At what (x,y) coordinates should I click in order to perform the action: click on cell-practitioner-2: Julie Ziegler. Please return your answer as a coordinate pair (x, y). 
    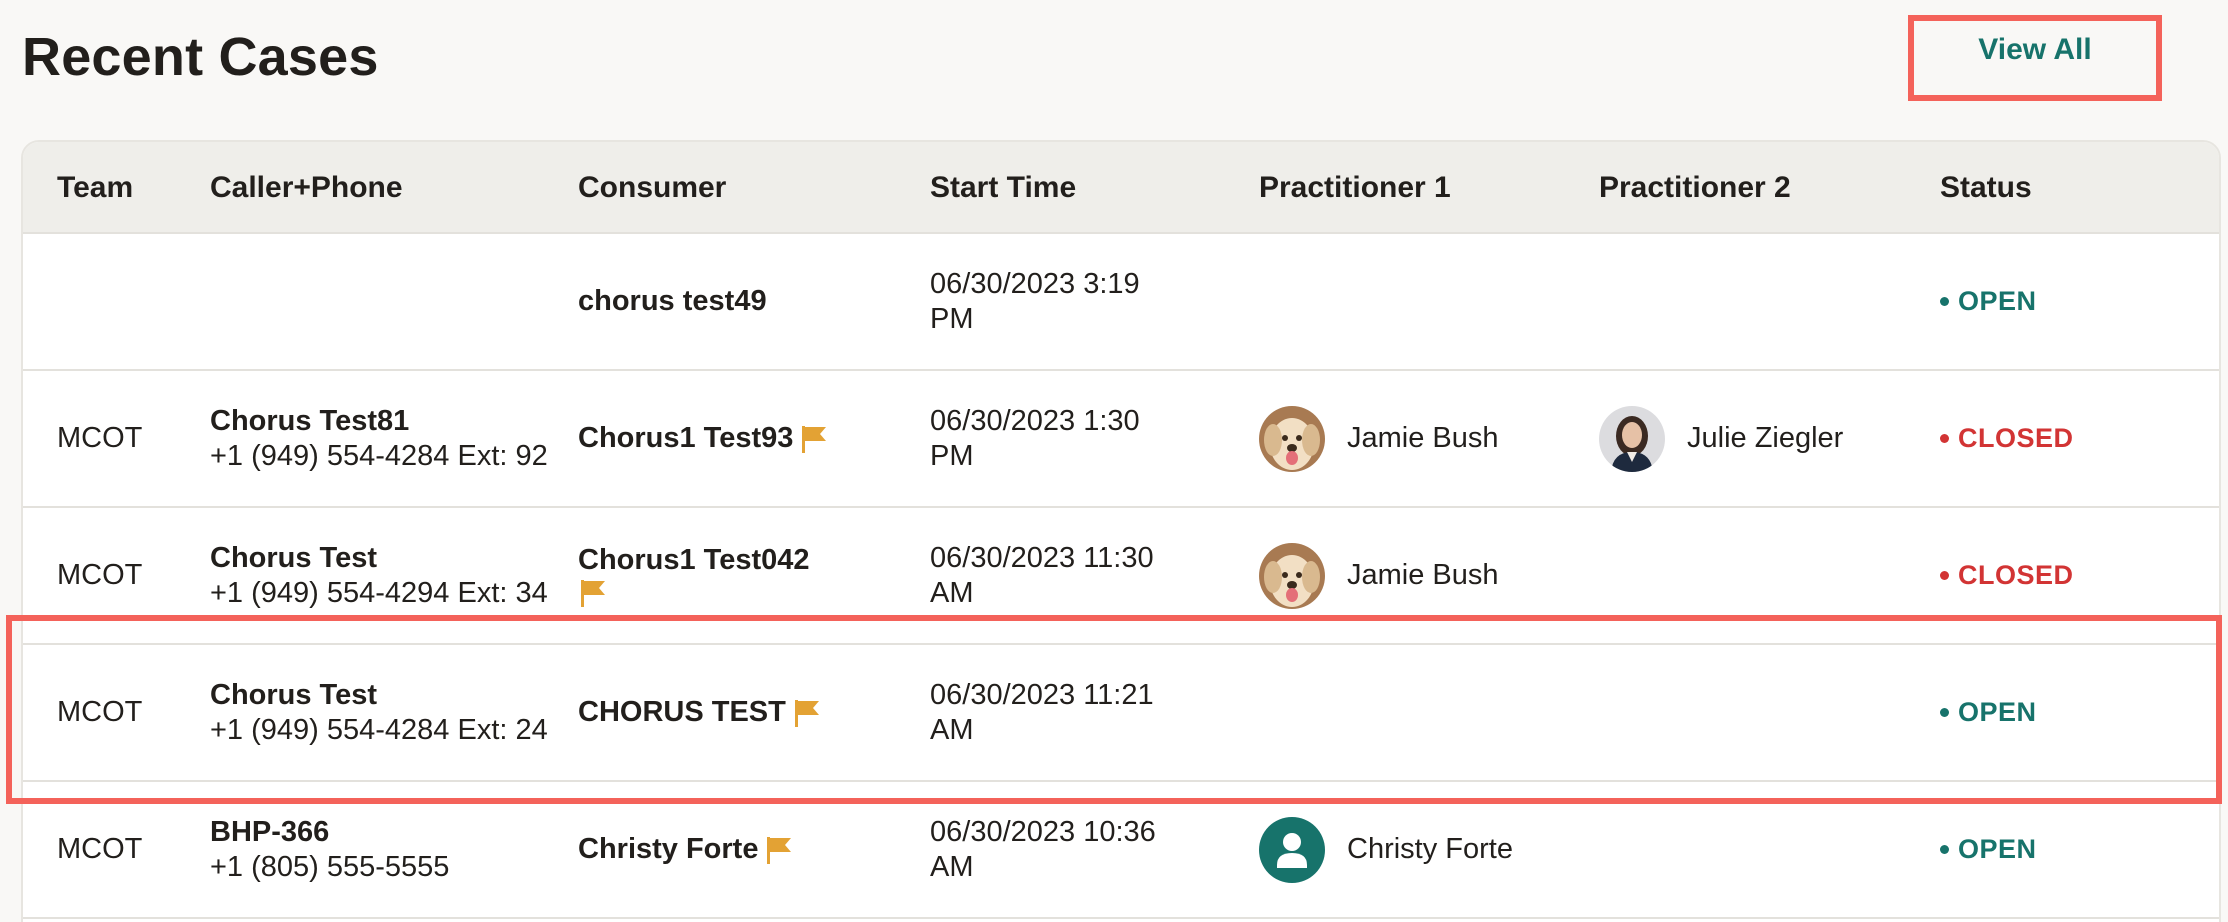
    Looking at the image, I should click on (1721, 438).